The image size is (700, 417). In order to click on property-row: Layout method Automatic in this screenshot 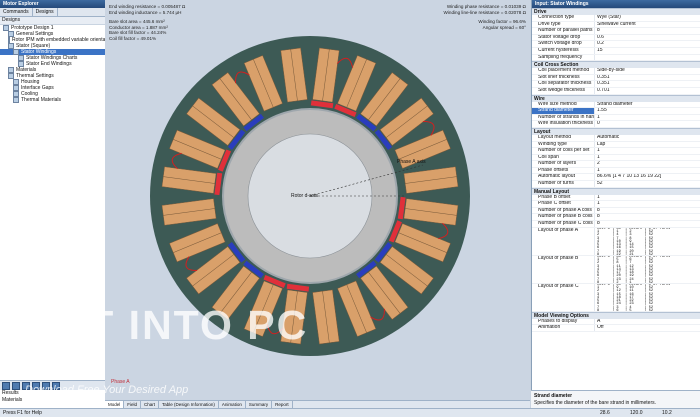, I will do `click(616, 138)`.